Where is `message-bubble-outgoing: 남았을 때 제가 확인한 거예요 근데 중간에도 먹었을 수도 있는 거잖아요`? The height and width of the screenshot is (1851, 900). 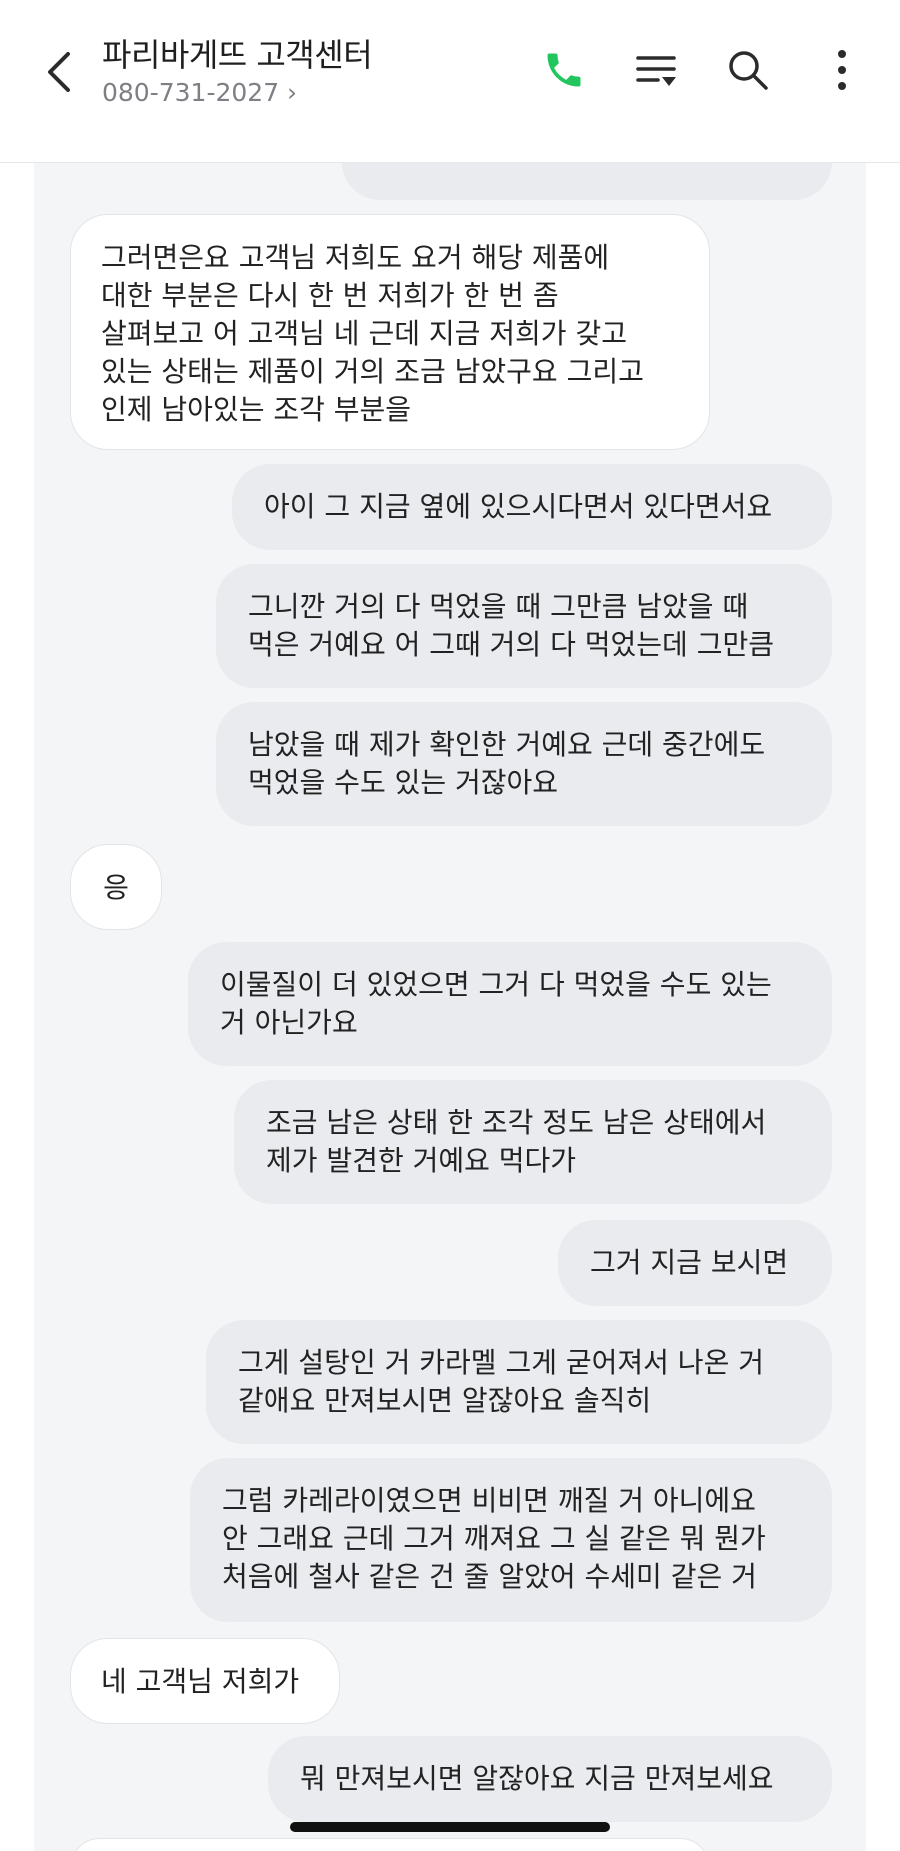 message-bubble-outgoing: 남았을 때 제가 확인한 거예요 근데 중간에도 먹었을 수도 있는 거잖아요 is located at coordinates (524, 764).